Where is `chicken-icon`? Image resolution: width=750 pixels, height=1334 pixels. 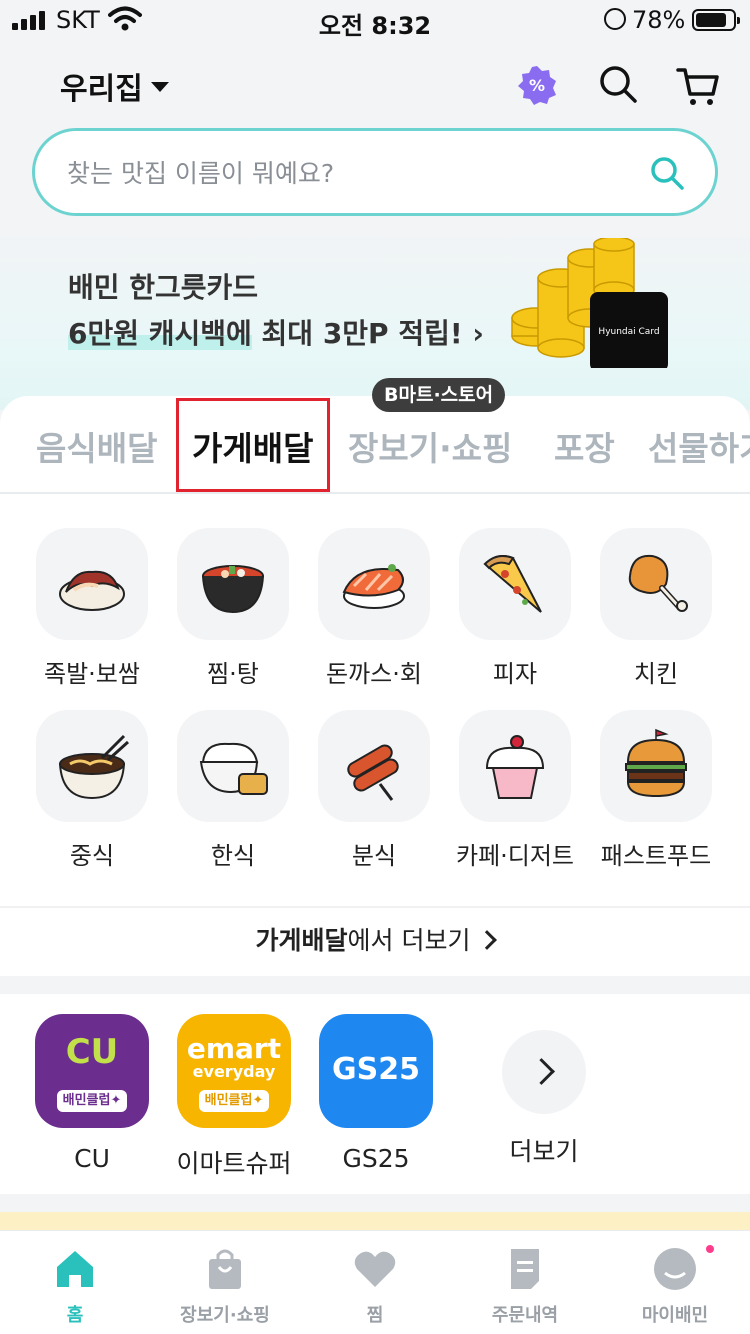
chicken-icon is located at coordinates (658, 583).